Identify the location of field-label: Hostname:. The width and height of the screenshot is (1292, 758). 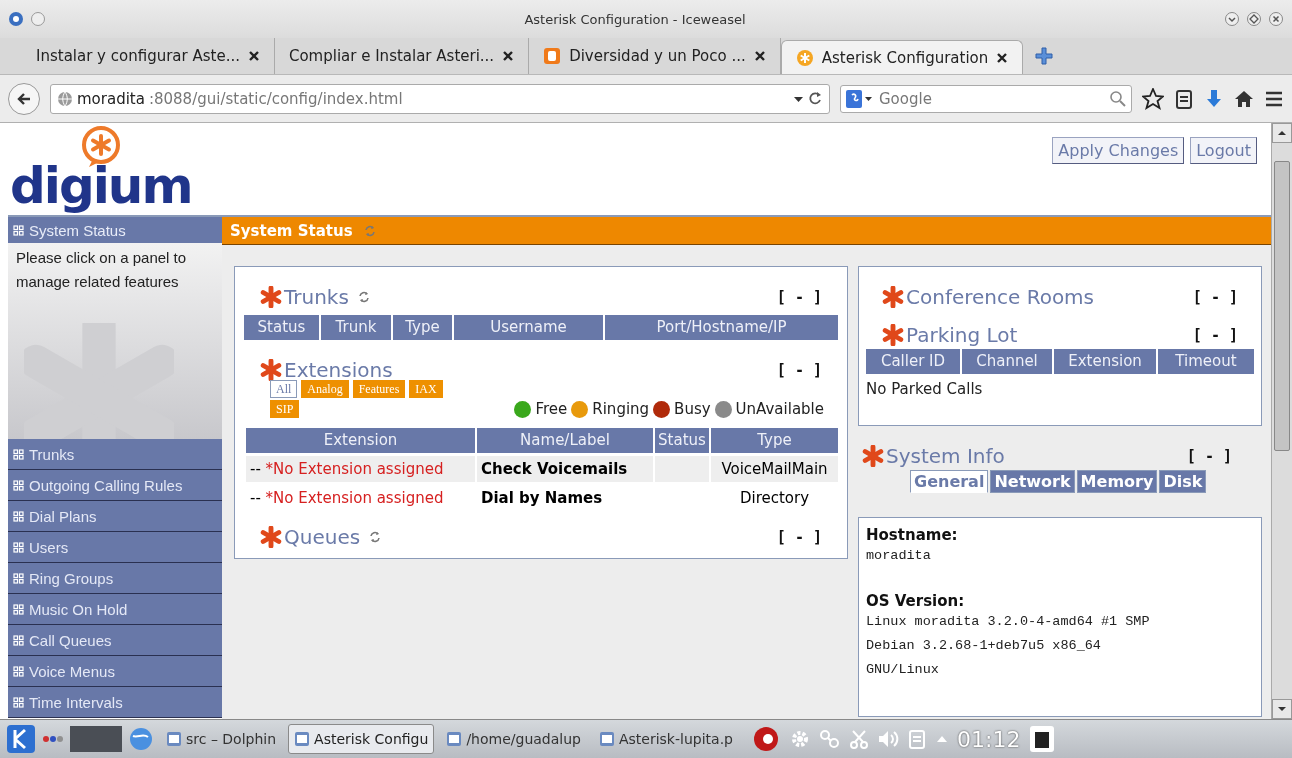
(912, 535).